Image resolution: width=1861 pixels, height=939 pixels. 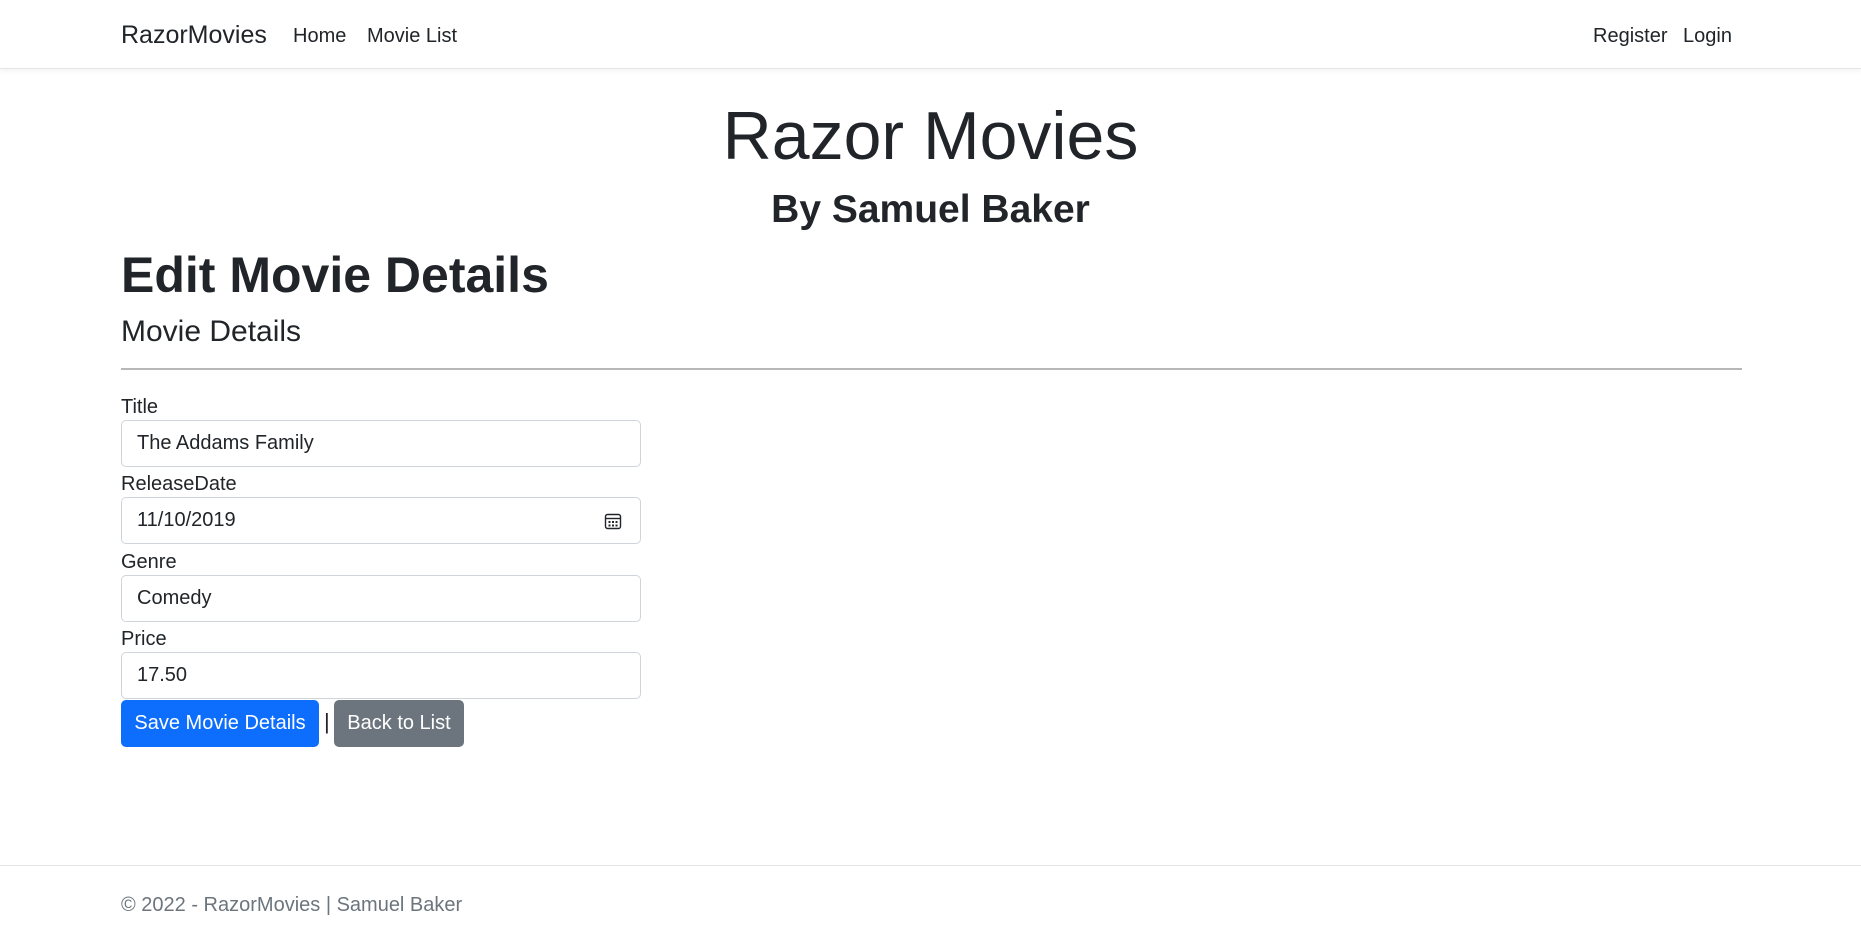 I want to click on save-movie-button: Save Movie Details, so click(x=220, y=723).